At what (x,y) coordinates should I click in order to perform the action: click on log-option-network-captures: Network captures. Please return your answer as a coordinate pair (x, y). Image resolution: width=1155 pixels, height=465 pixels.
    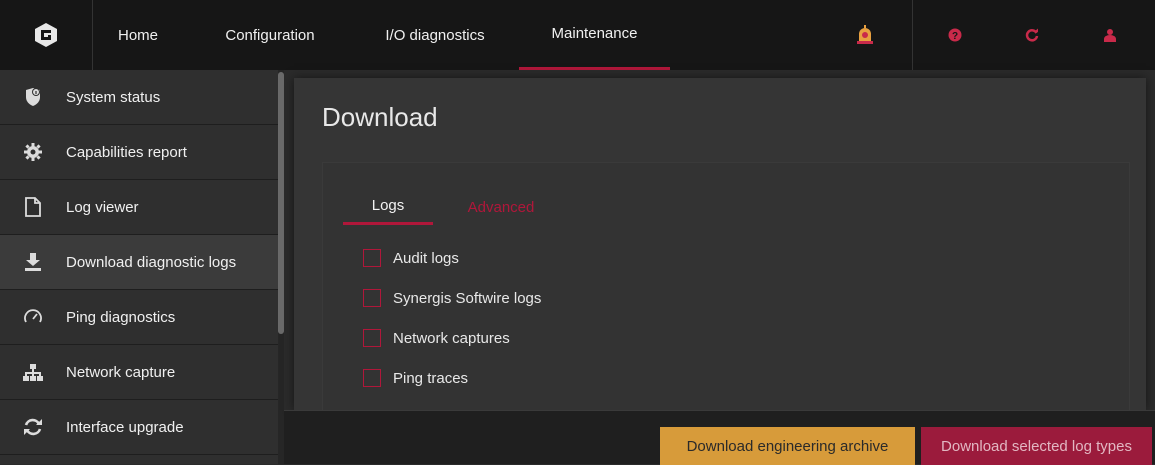
    Looking at the image, I should click on (436, 338).